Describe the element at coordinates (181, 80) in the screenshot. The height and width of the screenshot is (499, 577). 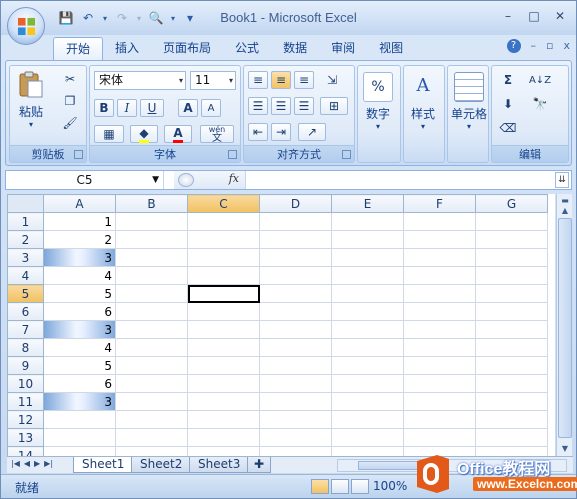
I see `font-name-dropdown-icon: ▾` at that location.